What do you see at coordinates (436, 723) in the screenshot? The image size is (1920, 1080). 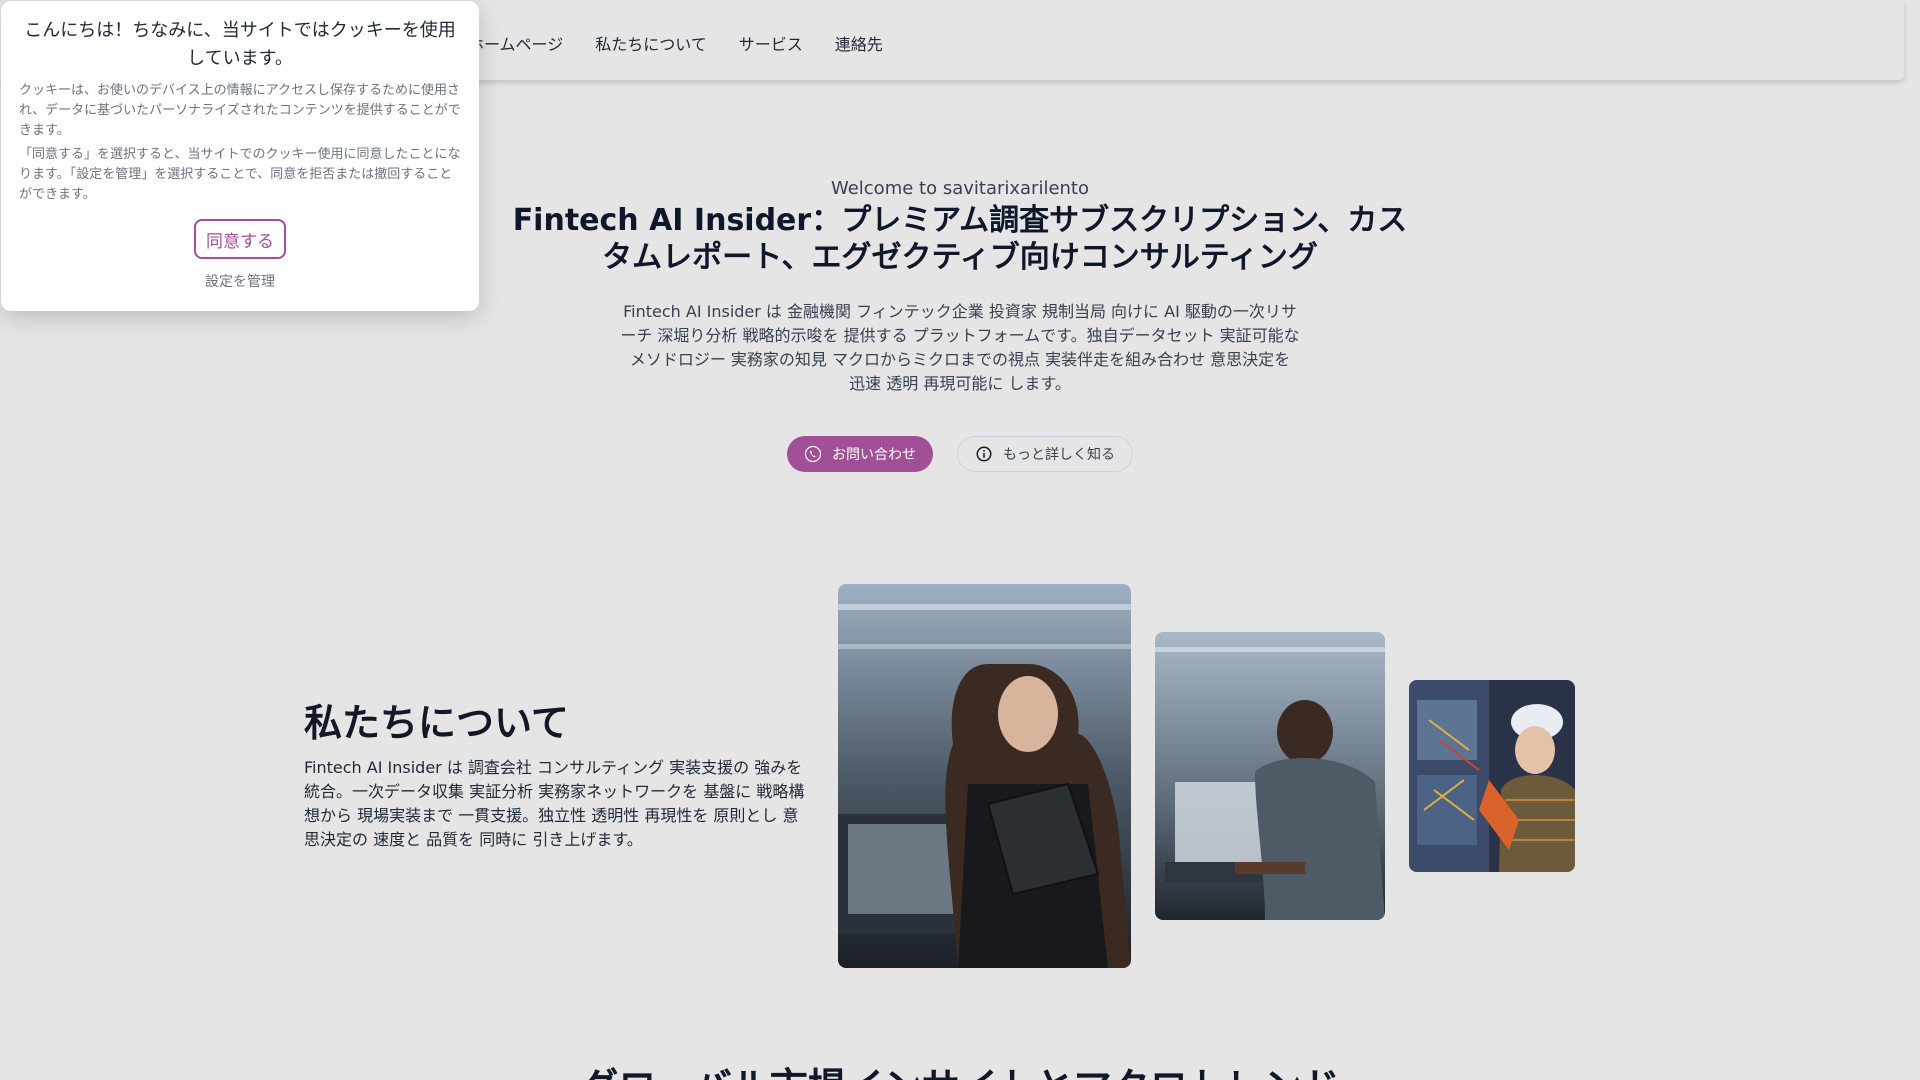 I see `about-title: 私たちについて` at bounding box center [436, 723].